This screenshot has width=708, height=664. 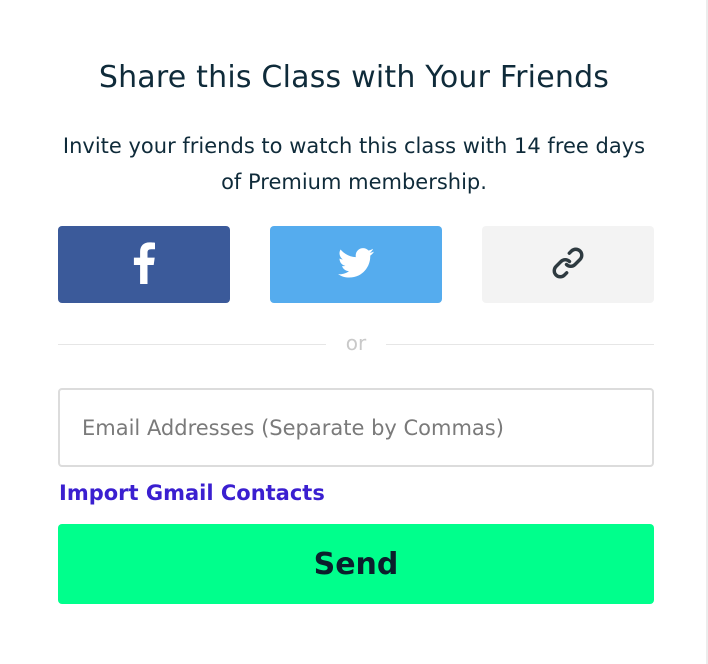 I want to click on twitter-icon, so click(x=356, y=264).